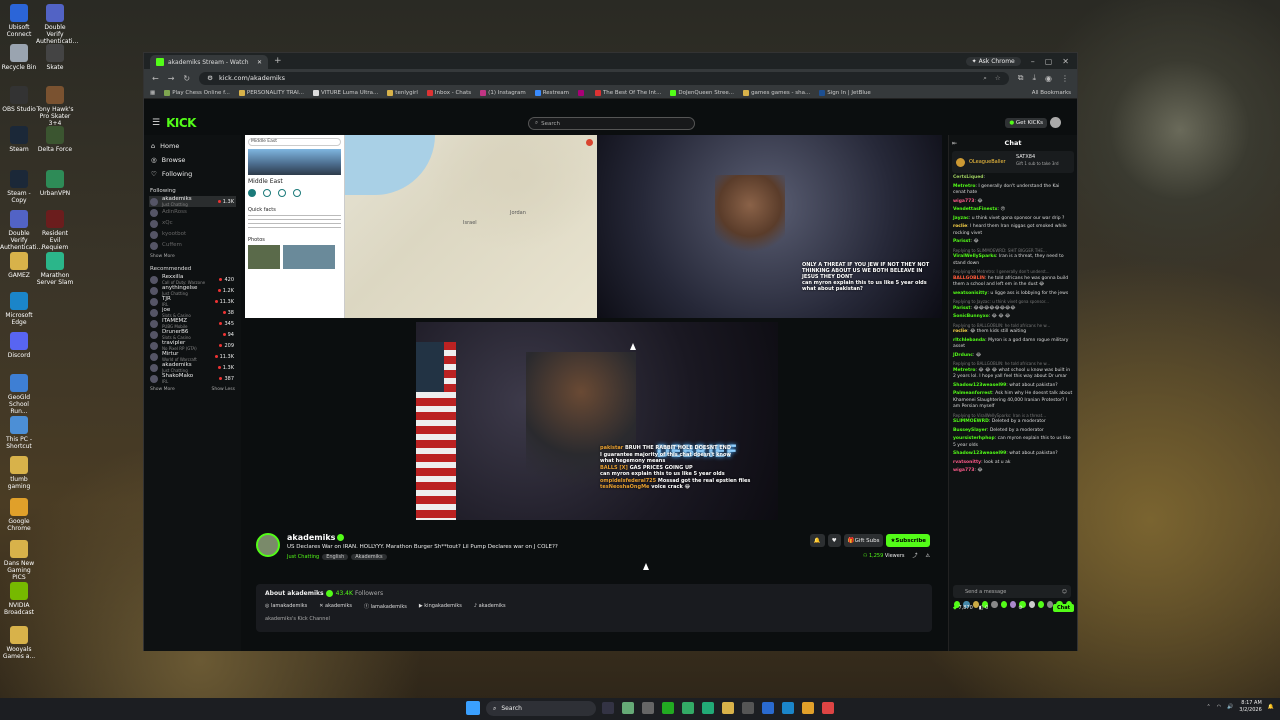 Image resolution: width=1280 pixels, height=720 pixels. What do you see at coordinates (268, 545) in the screenshot?
I see `channel-avatar` at bounding box center [268, 545].